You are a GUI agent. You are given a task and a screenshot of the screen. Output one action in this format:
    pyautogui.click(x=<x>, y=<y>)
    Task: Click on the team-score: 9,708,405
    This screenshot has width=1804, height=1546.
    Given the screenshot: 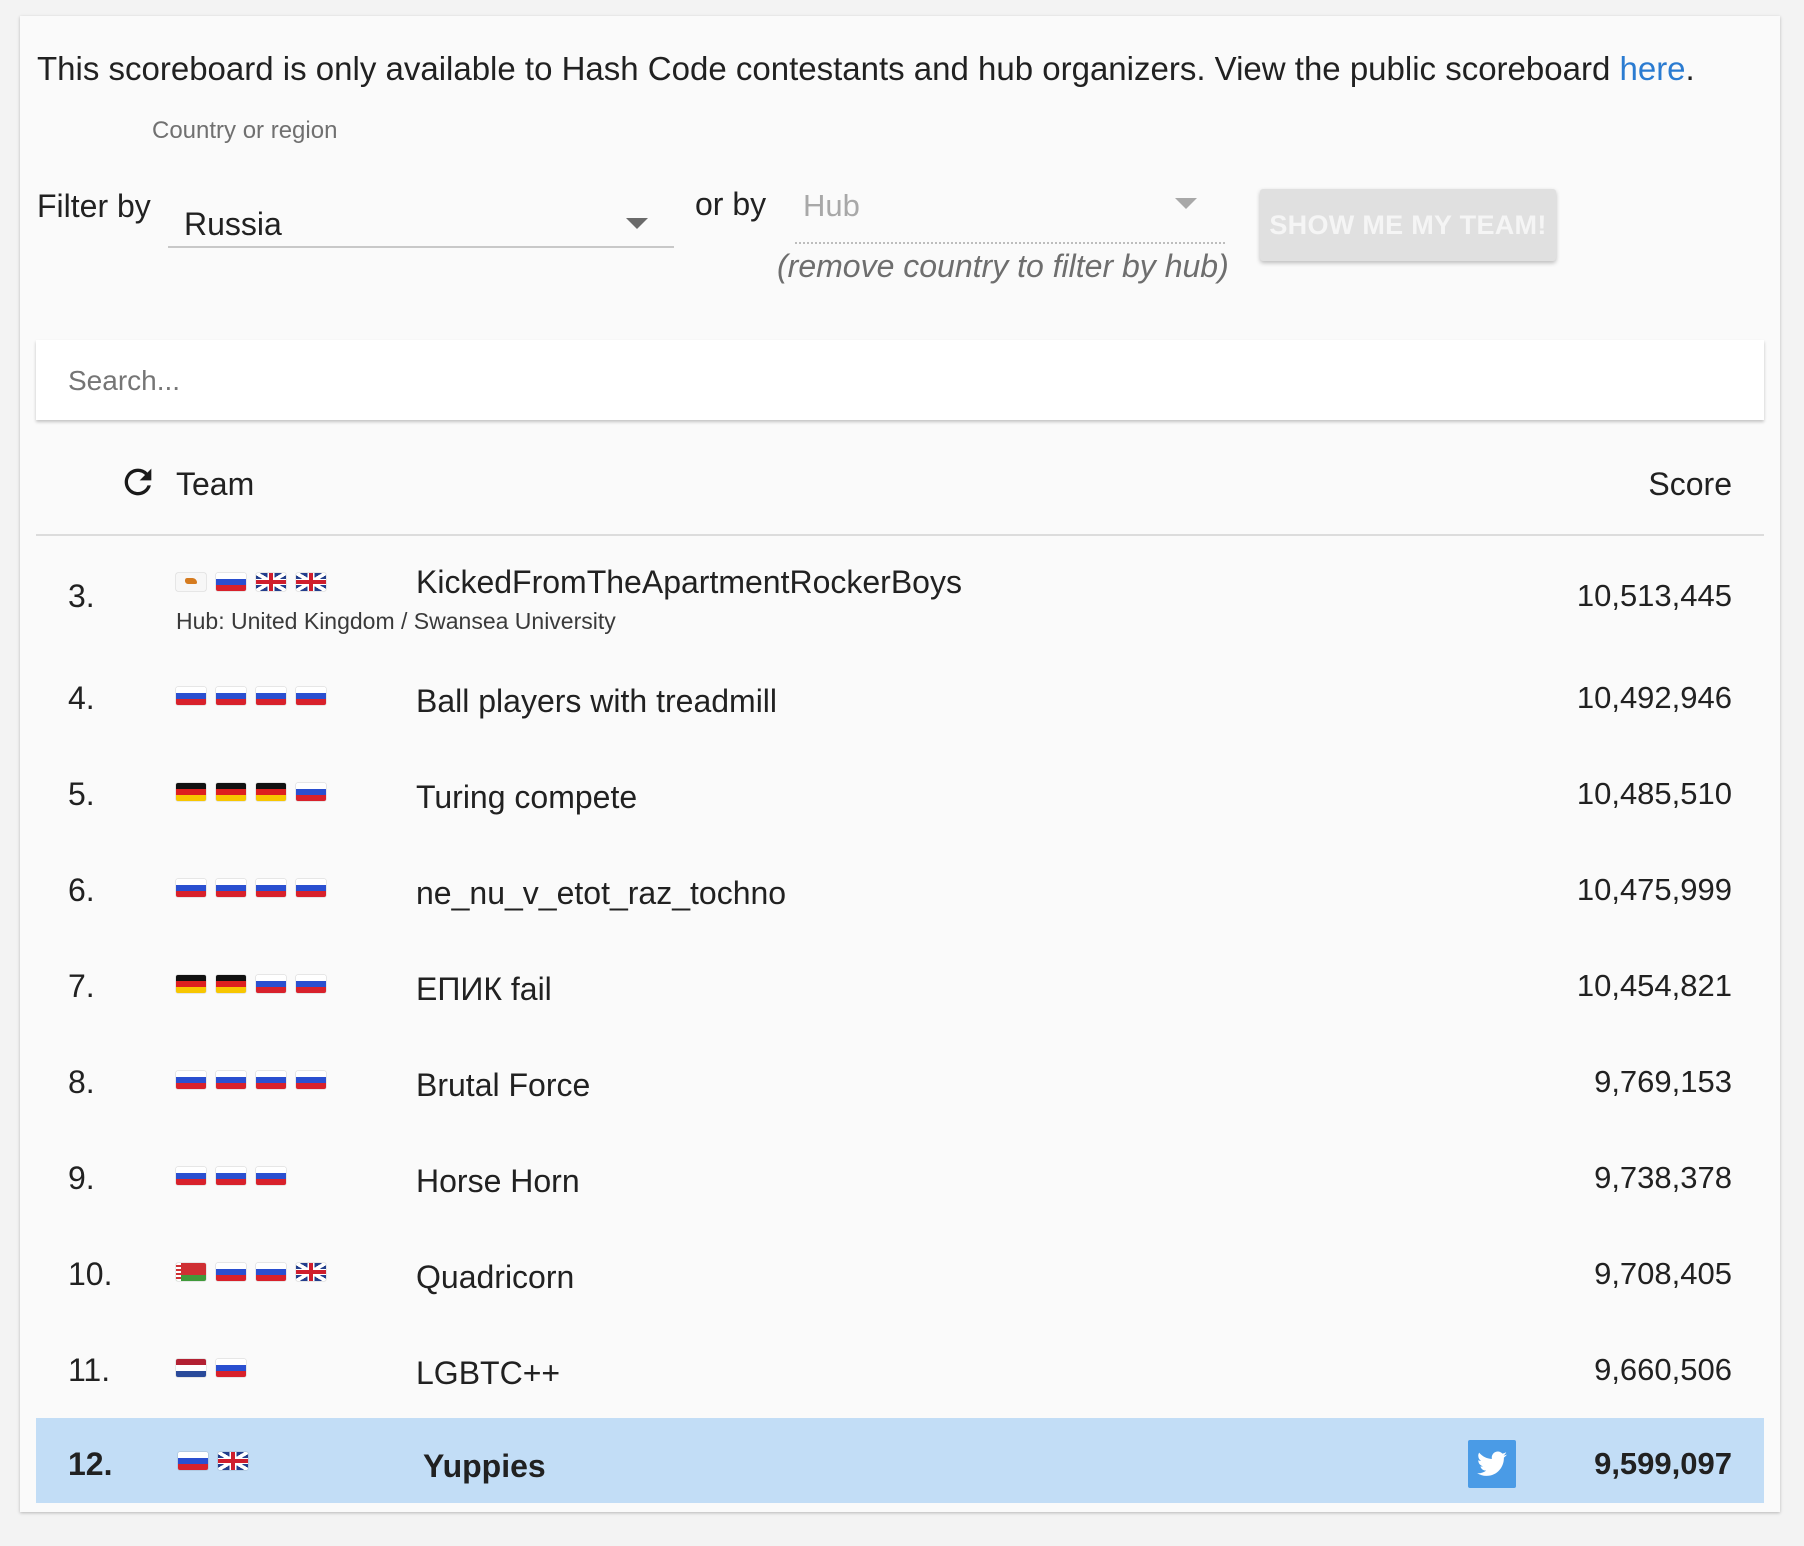 What is the action you would take?
    pyautogui.click(x=1663, y=1273)
    